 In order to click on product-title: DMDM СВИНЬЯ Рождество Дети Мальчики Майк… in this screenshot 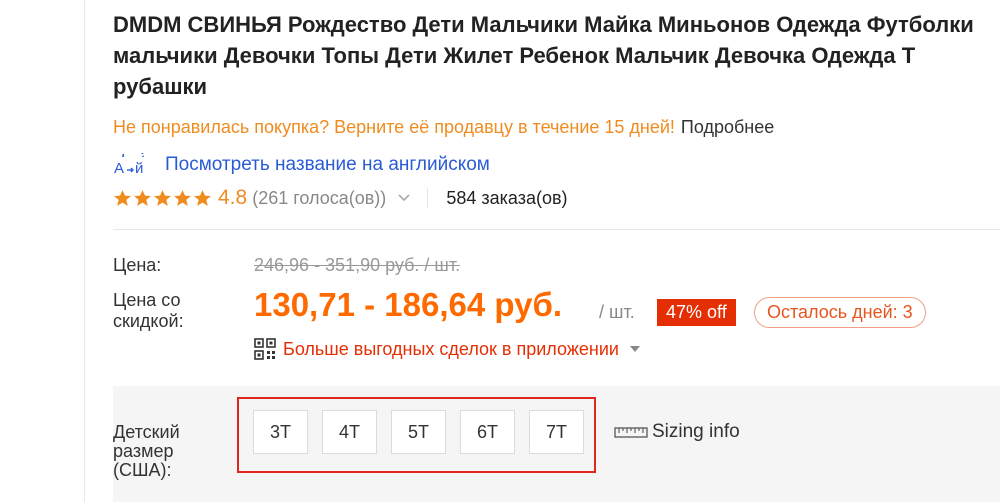, I will do `click(543, 55)`.